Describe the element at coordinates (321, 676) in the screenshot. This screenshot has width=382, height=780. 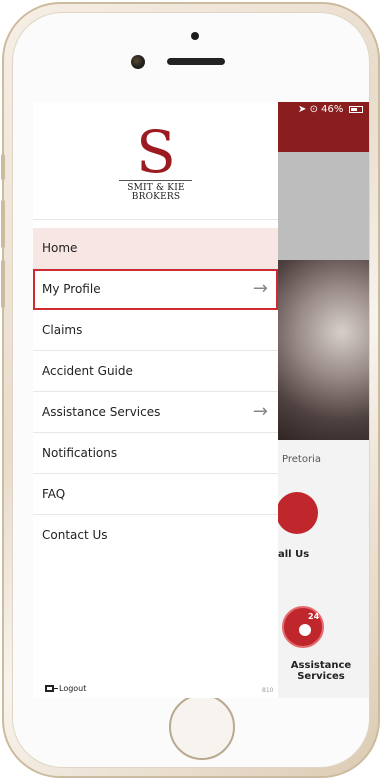
I see `assistance-label-line2: Services` at that location.